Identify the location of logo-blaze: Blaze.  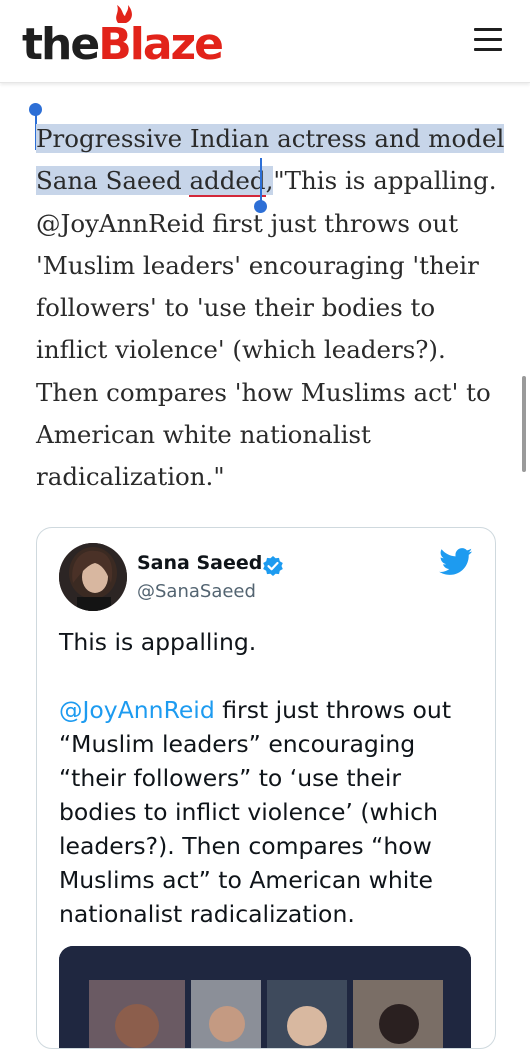
(161, 37).